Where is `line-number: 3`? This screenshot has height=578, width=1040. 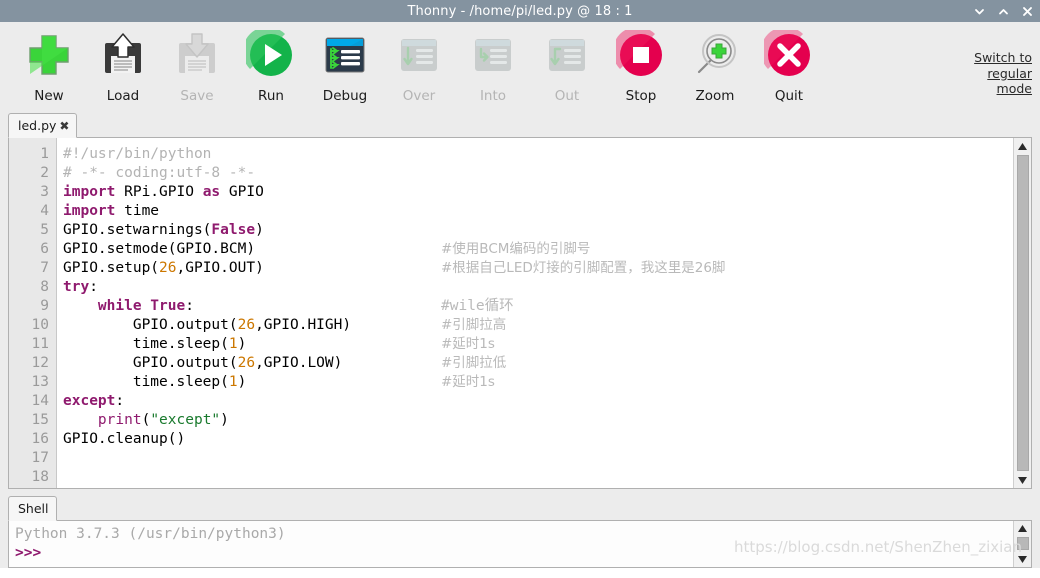
line-number: 3 is located at coordinates (44, 192).